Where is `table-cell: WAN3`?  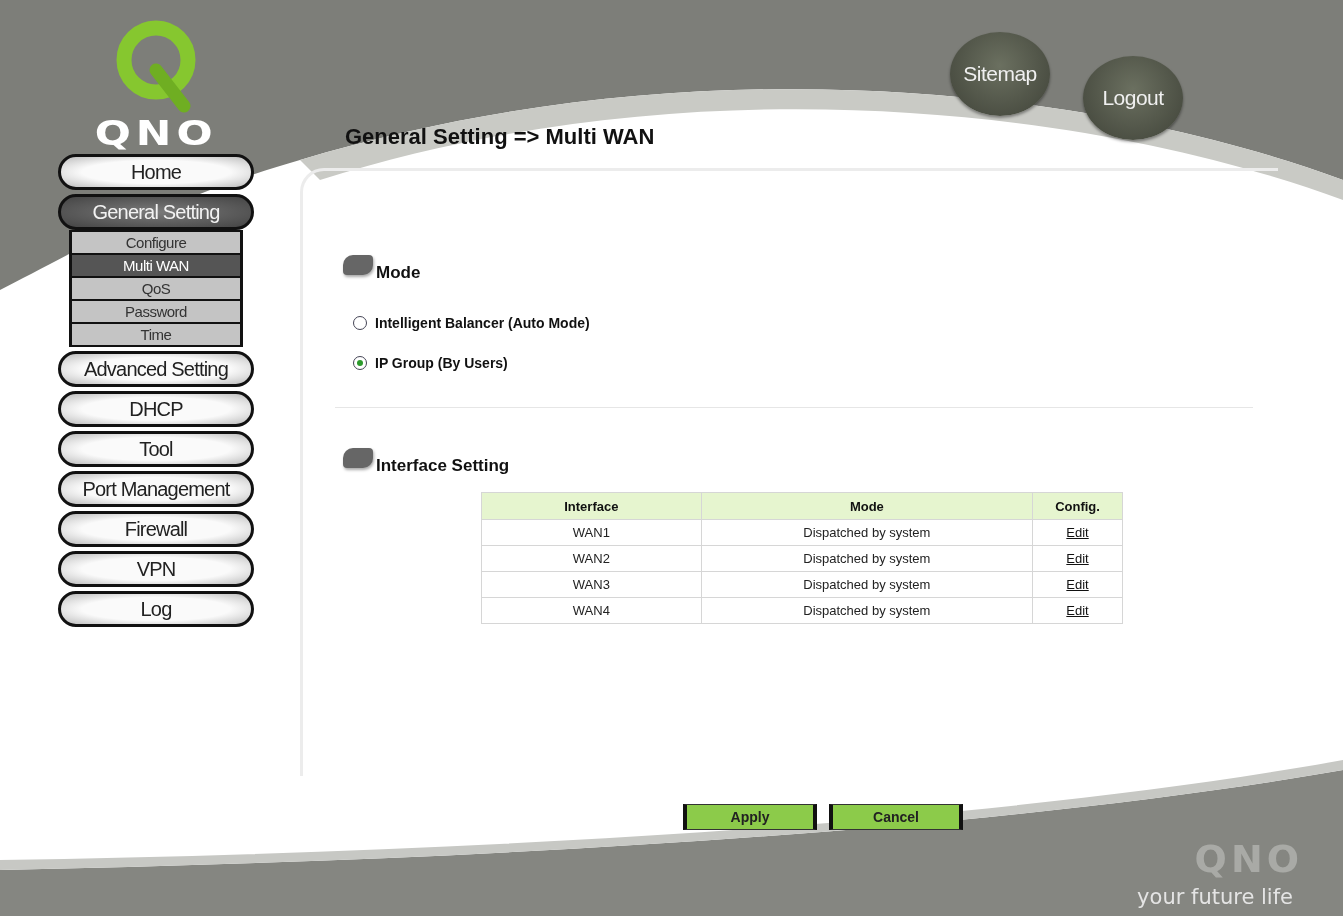 table-cell: WAN3 is located at coordinates (591, 584).